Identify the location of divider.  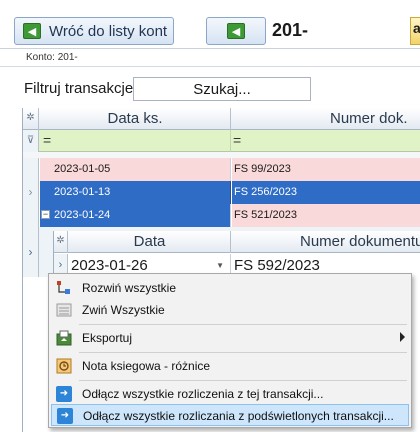
(210, 66).